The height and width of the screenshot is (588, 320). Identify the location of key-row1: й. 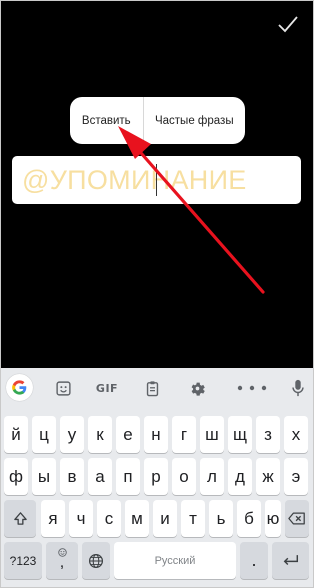
(16, 434).